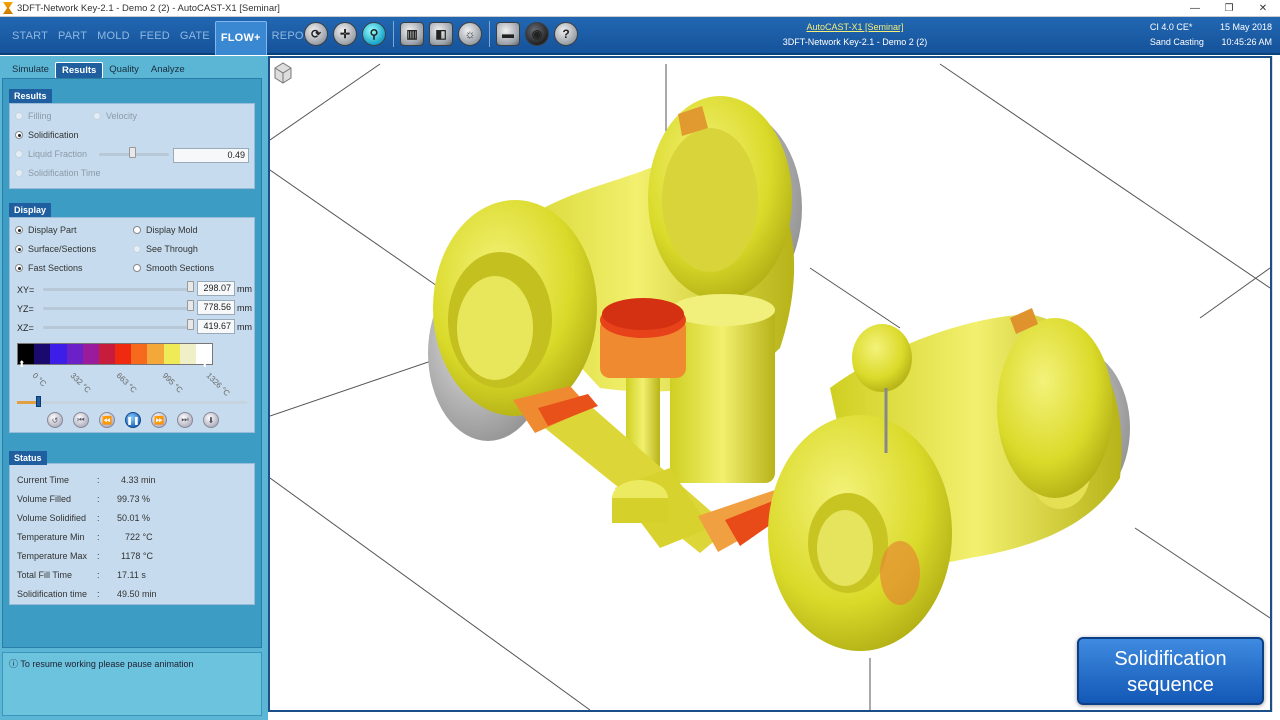 This screenshot has height=720, width=1280. Describe the element at coordinates (133, 420) in the screenshot. I see `pause-icon: ❚❚` at that location.